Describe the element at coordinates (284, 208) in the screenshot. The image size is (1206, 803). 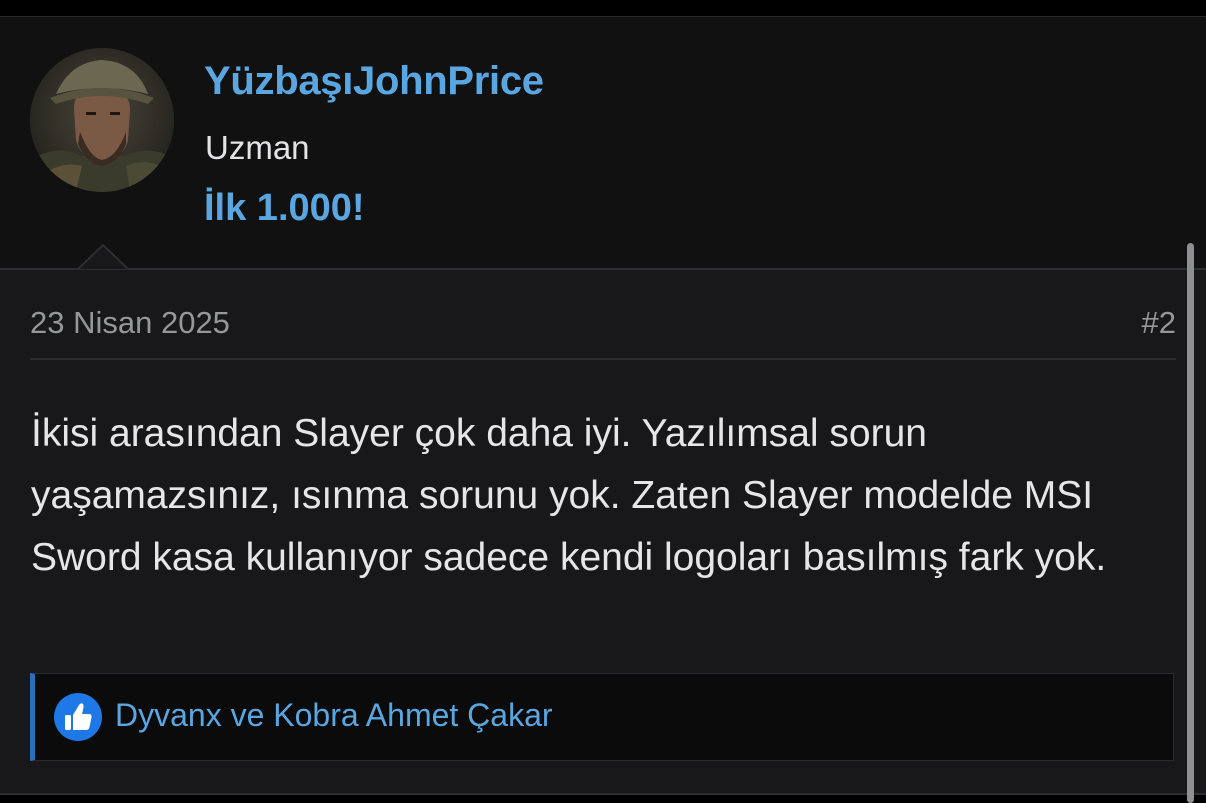
I see `user-banner: İlk 1.000!` at that location.